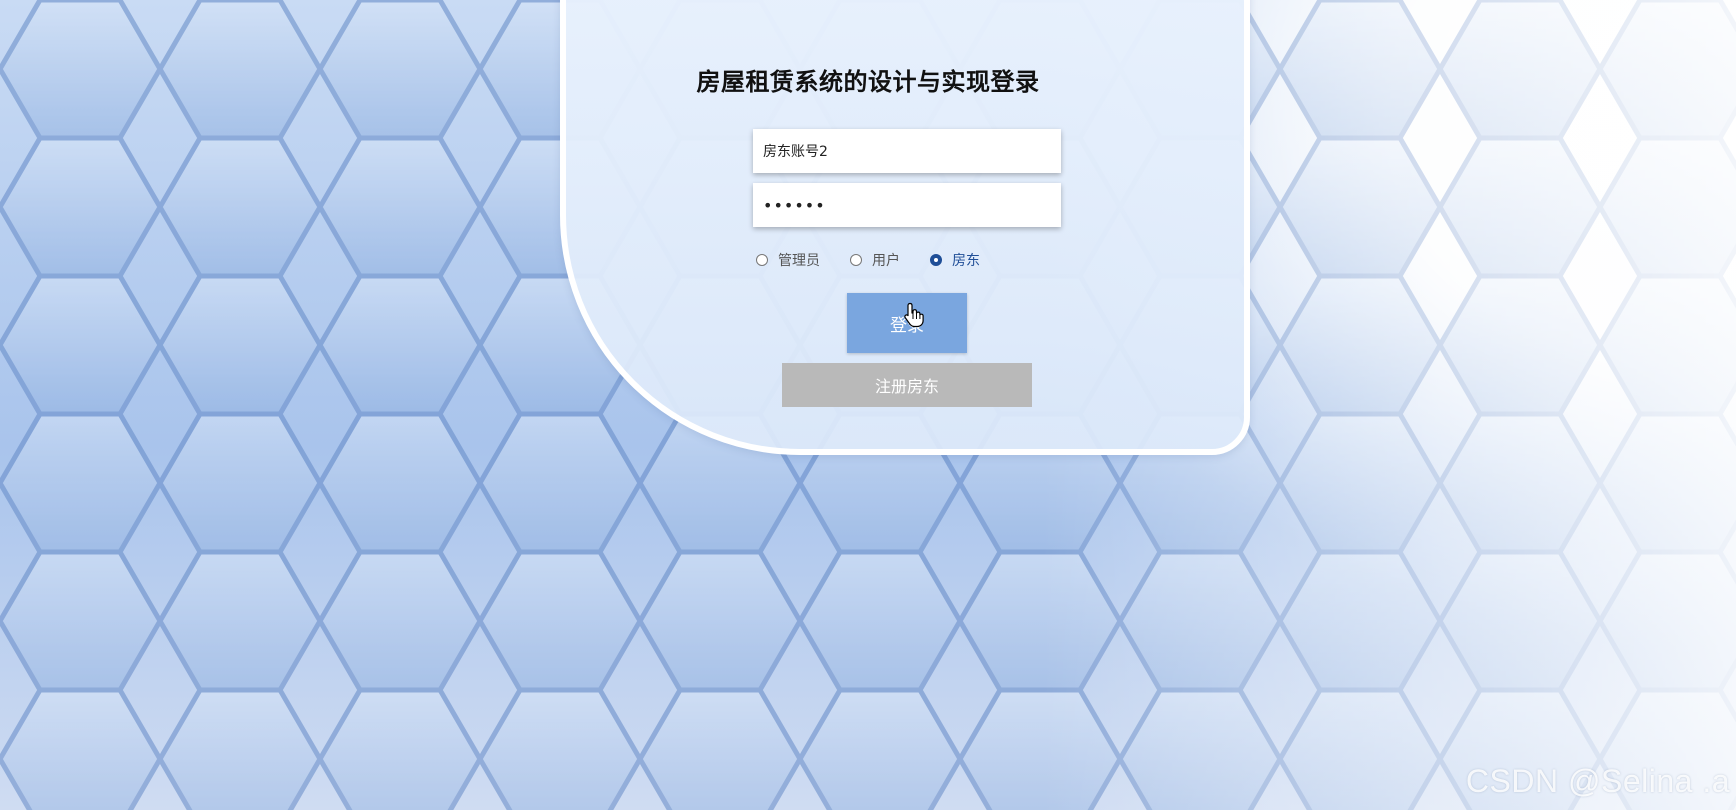 This screenshot has height=810, width=1736. What do you see at coordinates (799, 261) in the screenshot?
I see `role-label-admin: 管理员` at bounding box center [799, 261].